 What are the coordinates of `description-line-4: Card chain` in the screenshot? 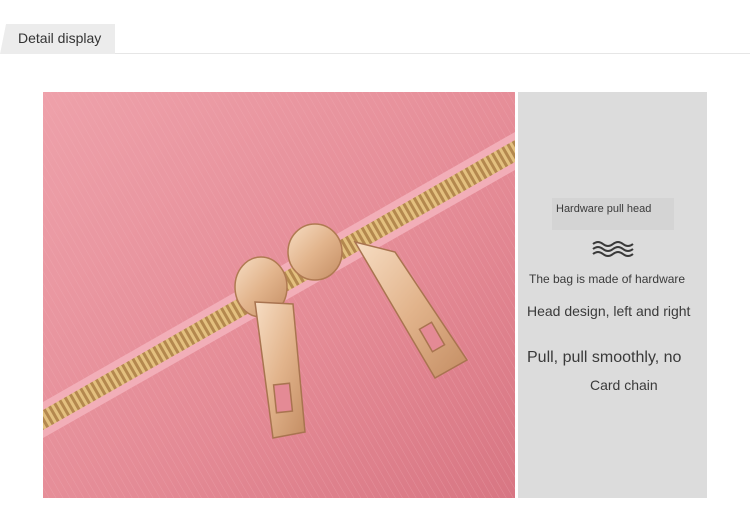 It's located at (624, 385).